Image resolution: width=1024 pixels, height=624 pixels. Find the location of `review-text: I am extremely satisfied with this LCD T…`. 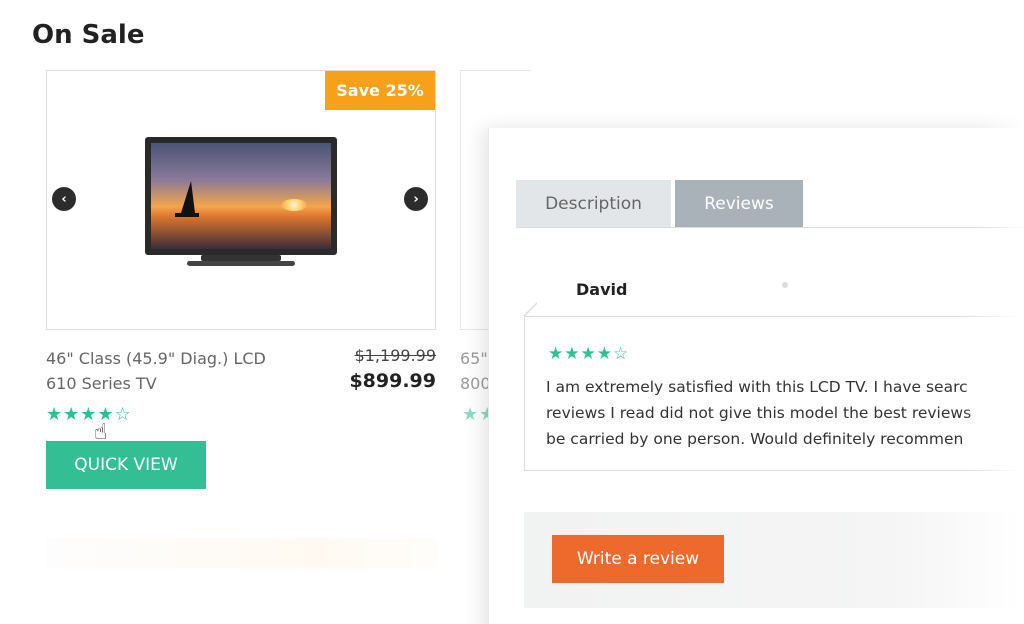

review-text: I am extremely satisfied with this LCD T… is located at coordinates (781, 413).